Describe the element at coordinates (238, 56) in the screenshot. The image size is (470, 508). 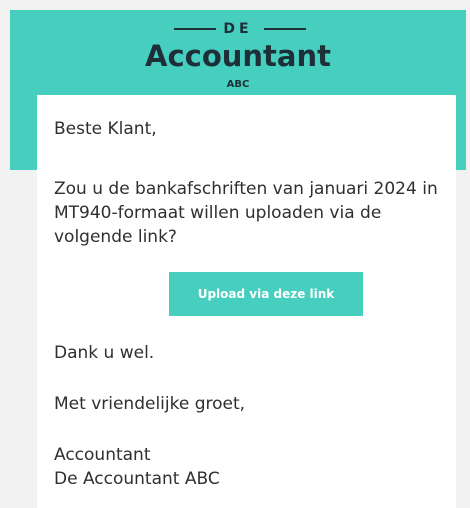
I see `logo-main-text: Accountant` at that location.